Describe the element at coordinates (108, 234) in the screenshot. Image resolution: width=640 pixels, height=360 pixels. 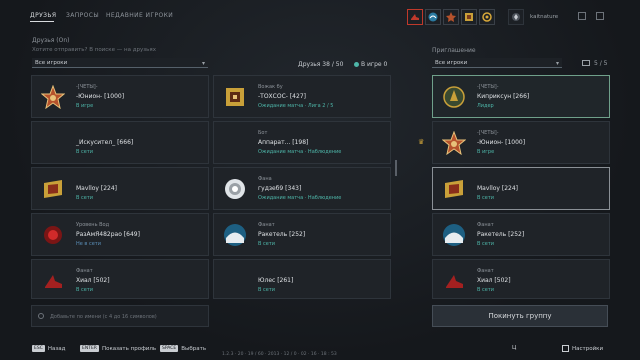
I see `friend-name: РазАмЯ482рао [649]` at that location.